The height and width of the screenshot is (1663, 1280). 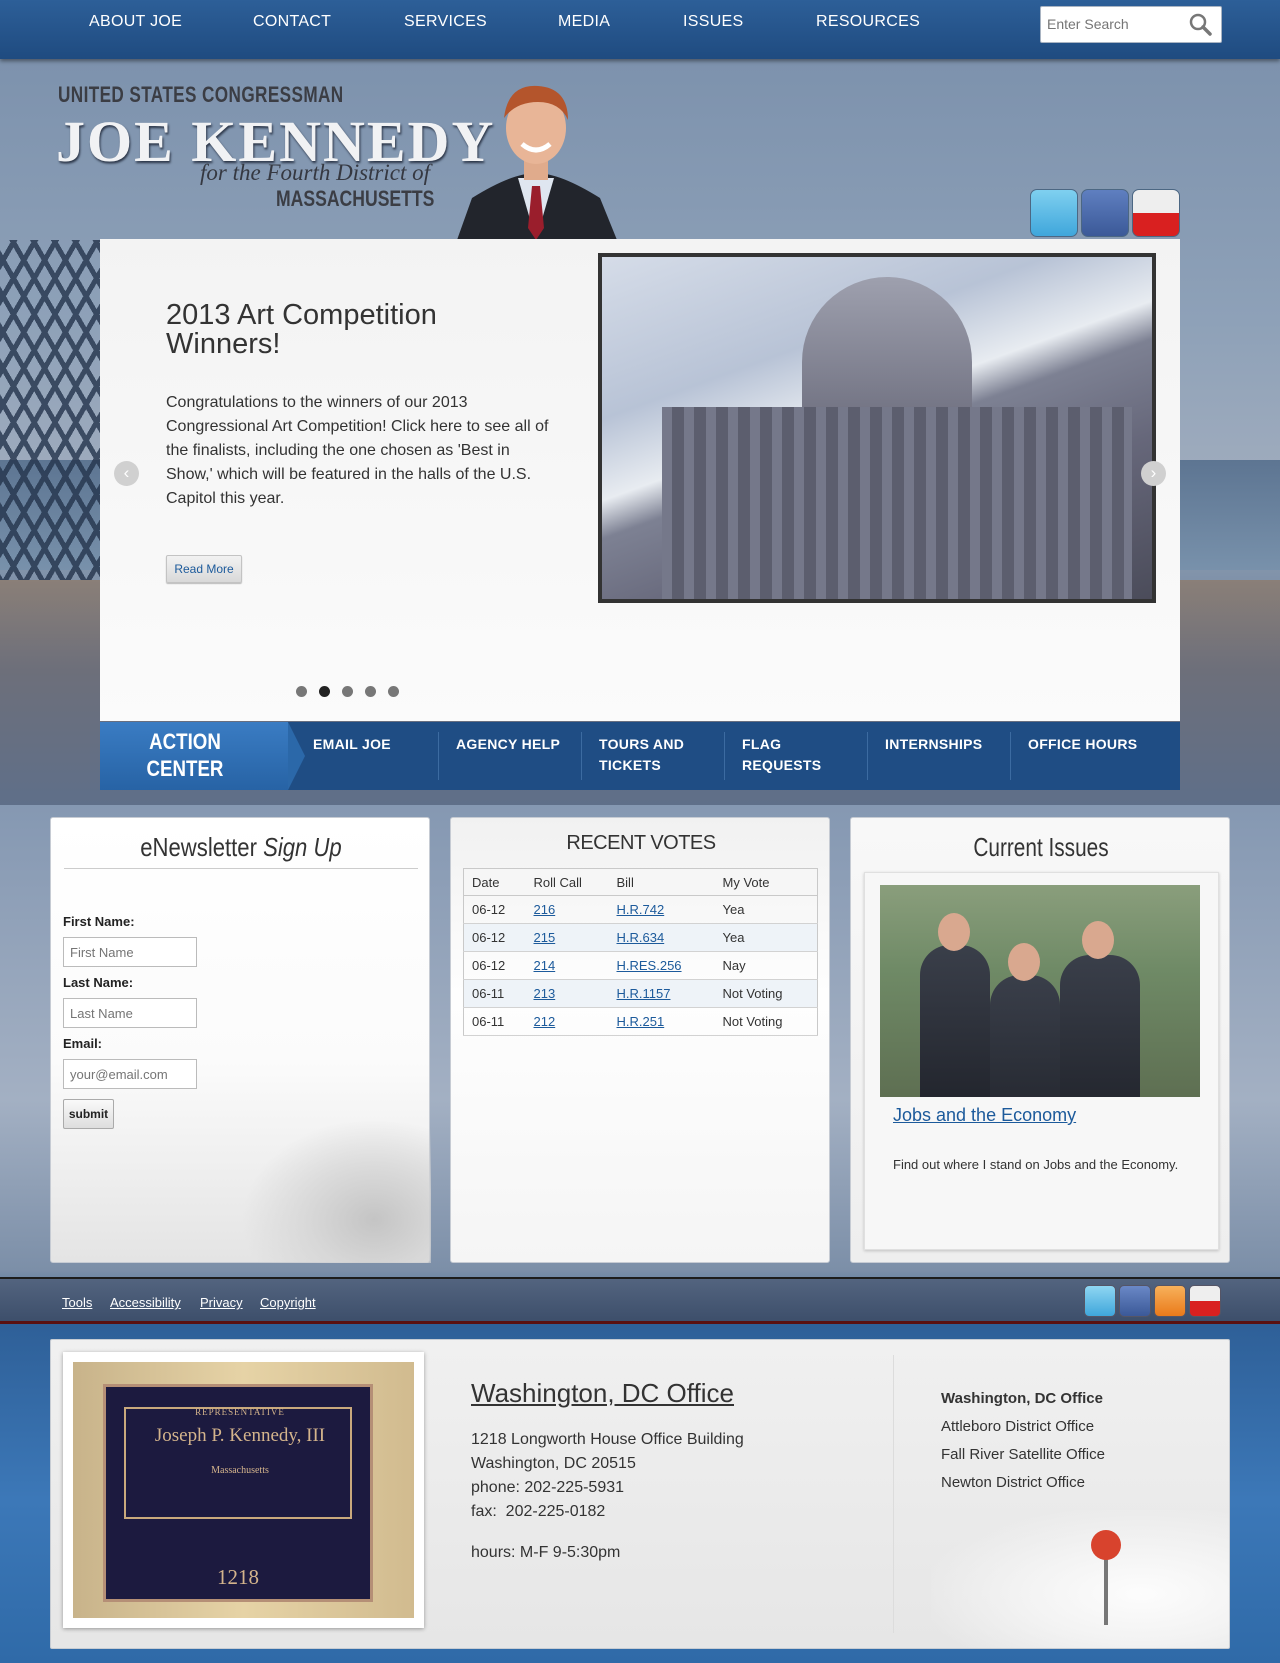 I want to click on congressman-portrait, so click(x=537, y=162).